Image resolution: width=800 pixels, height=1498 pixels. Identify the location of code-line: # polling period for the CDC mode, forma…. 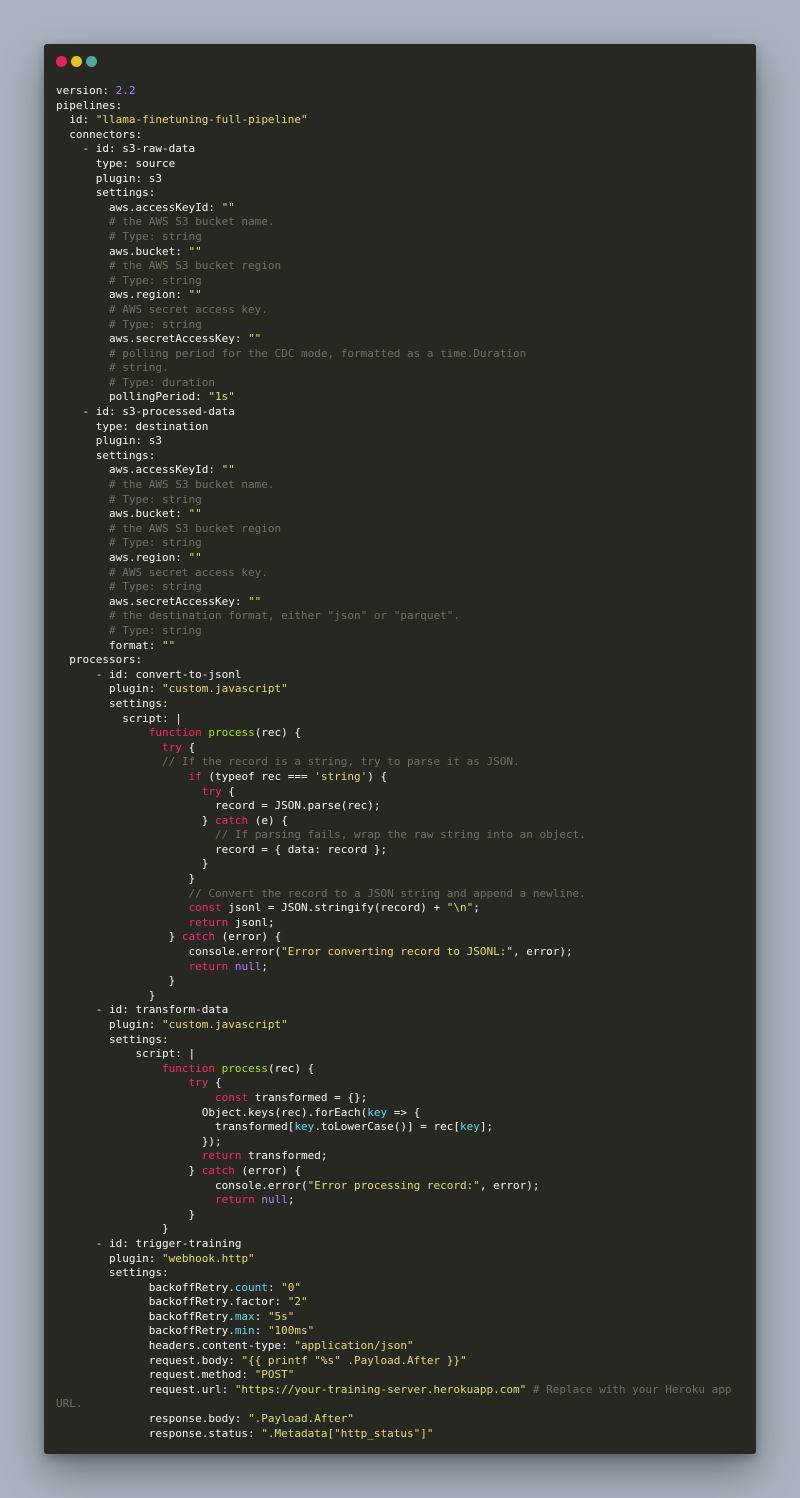
(401, 354).